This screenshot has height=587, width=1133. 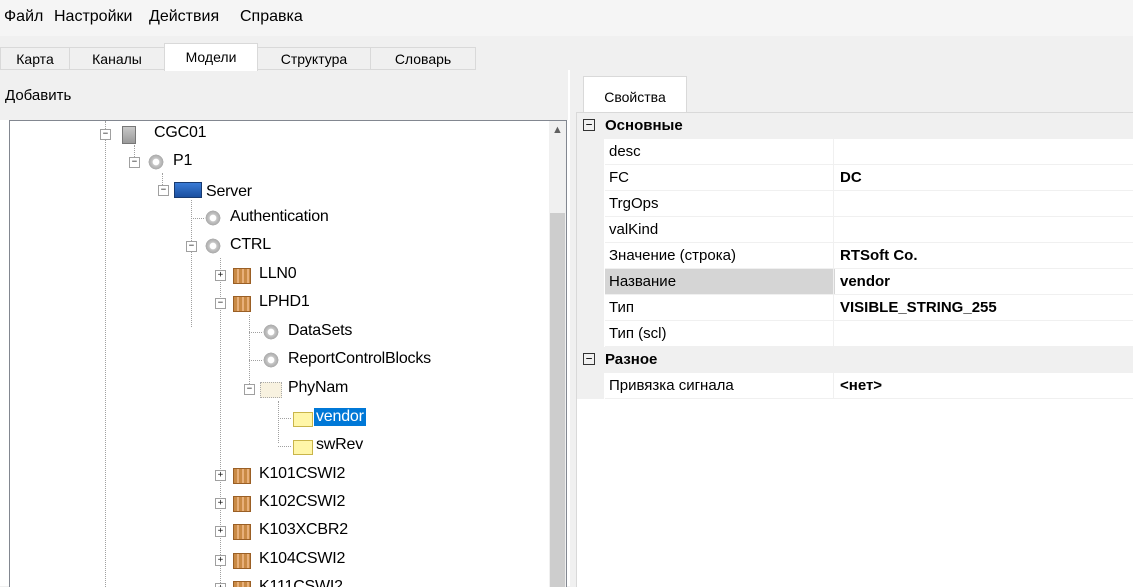 I want to click on tree-node-label: P1, so click(x=183, y=160).